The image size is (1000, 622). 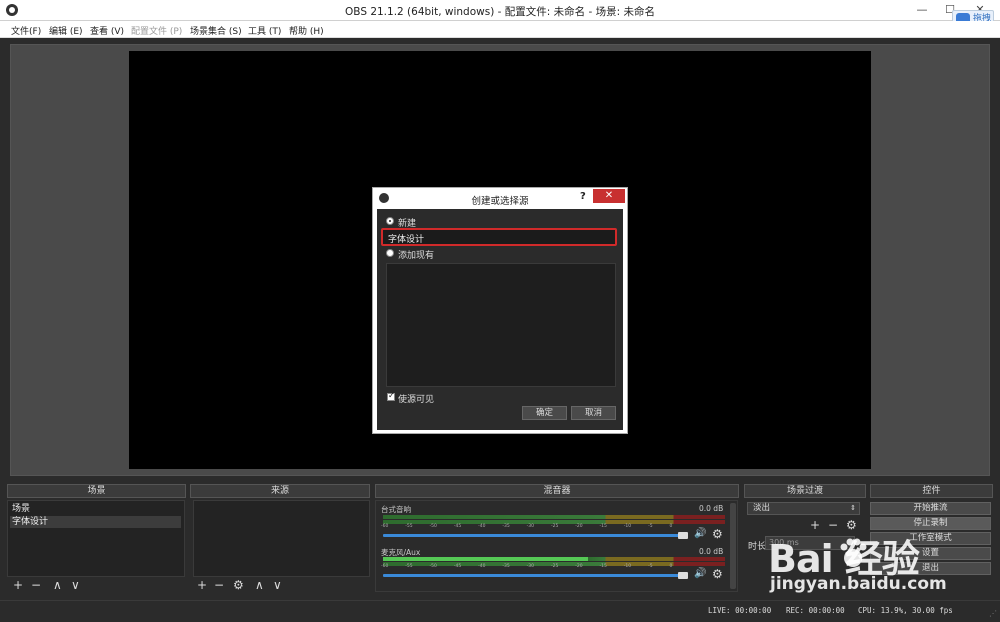 I want to click on move-source-down-icon: ∨, so click(x=277, y=585).